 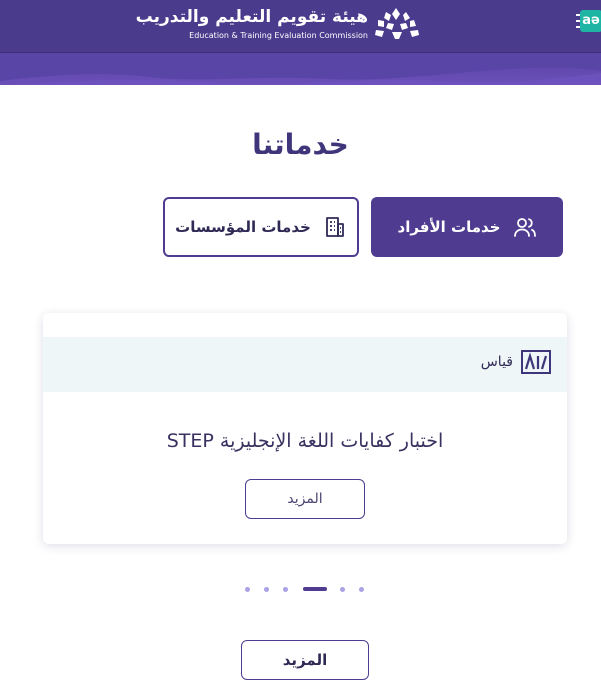 What do you see at coordinates (305, 364) in the screenshot?
I see `card-header-band: قياس` at bounding box center [305, 364].